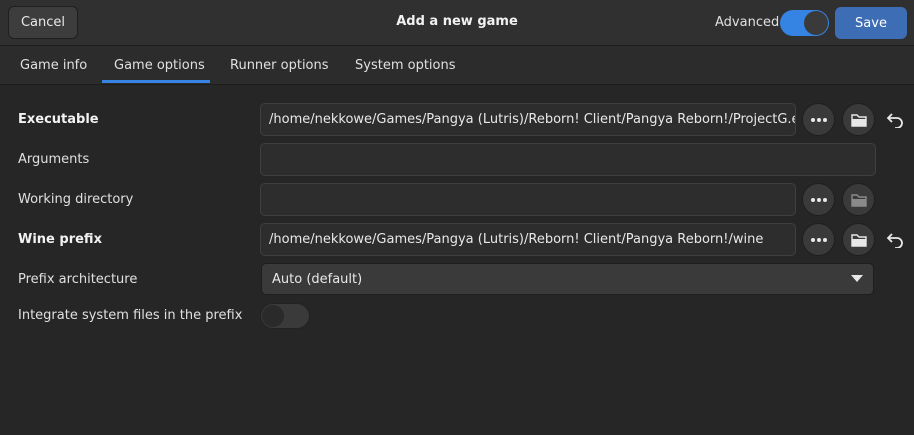 The width and height of the screenshot is (914, 435). I want to click on working-directory-input, so click(528, 199).